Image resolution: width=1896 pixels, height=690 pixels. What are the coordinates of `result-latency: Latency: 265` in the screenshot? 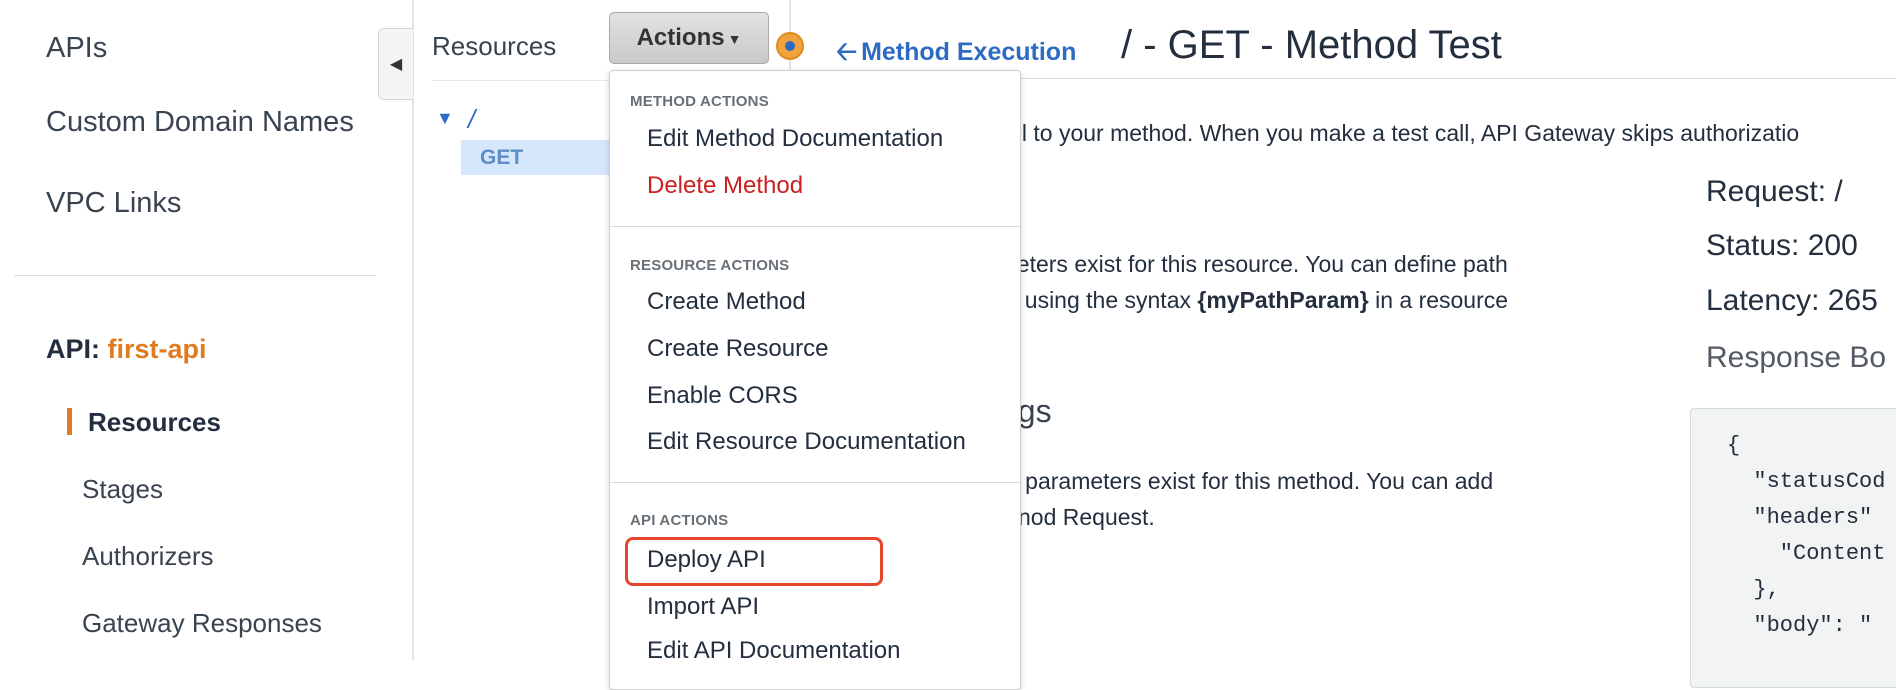 It's located at (1792, 300).